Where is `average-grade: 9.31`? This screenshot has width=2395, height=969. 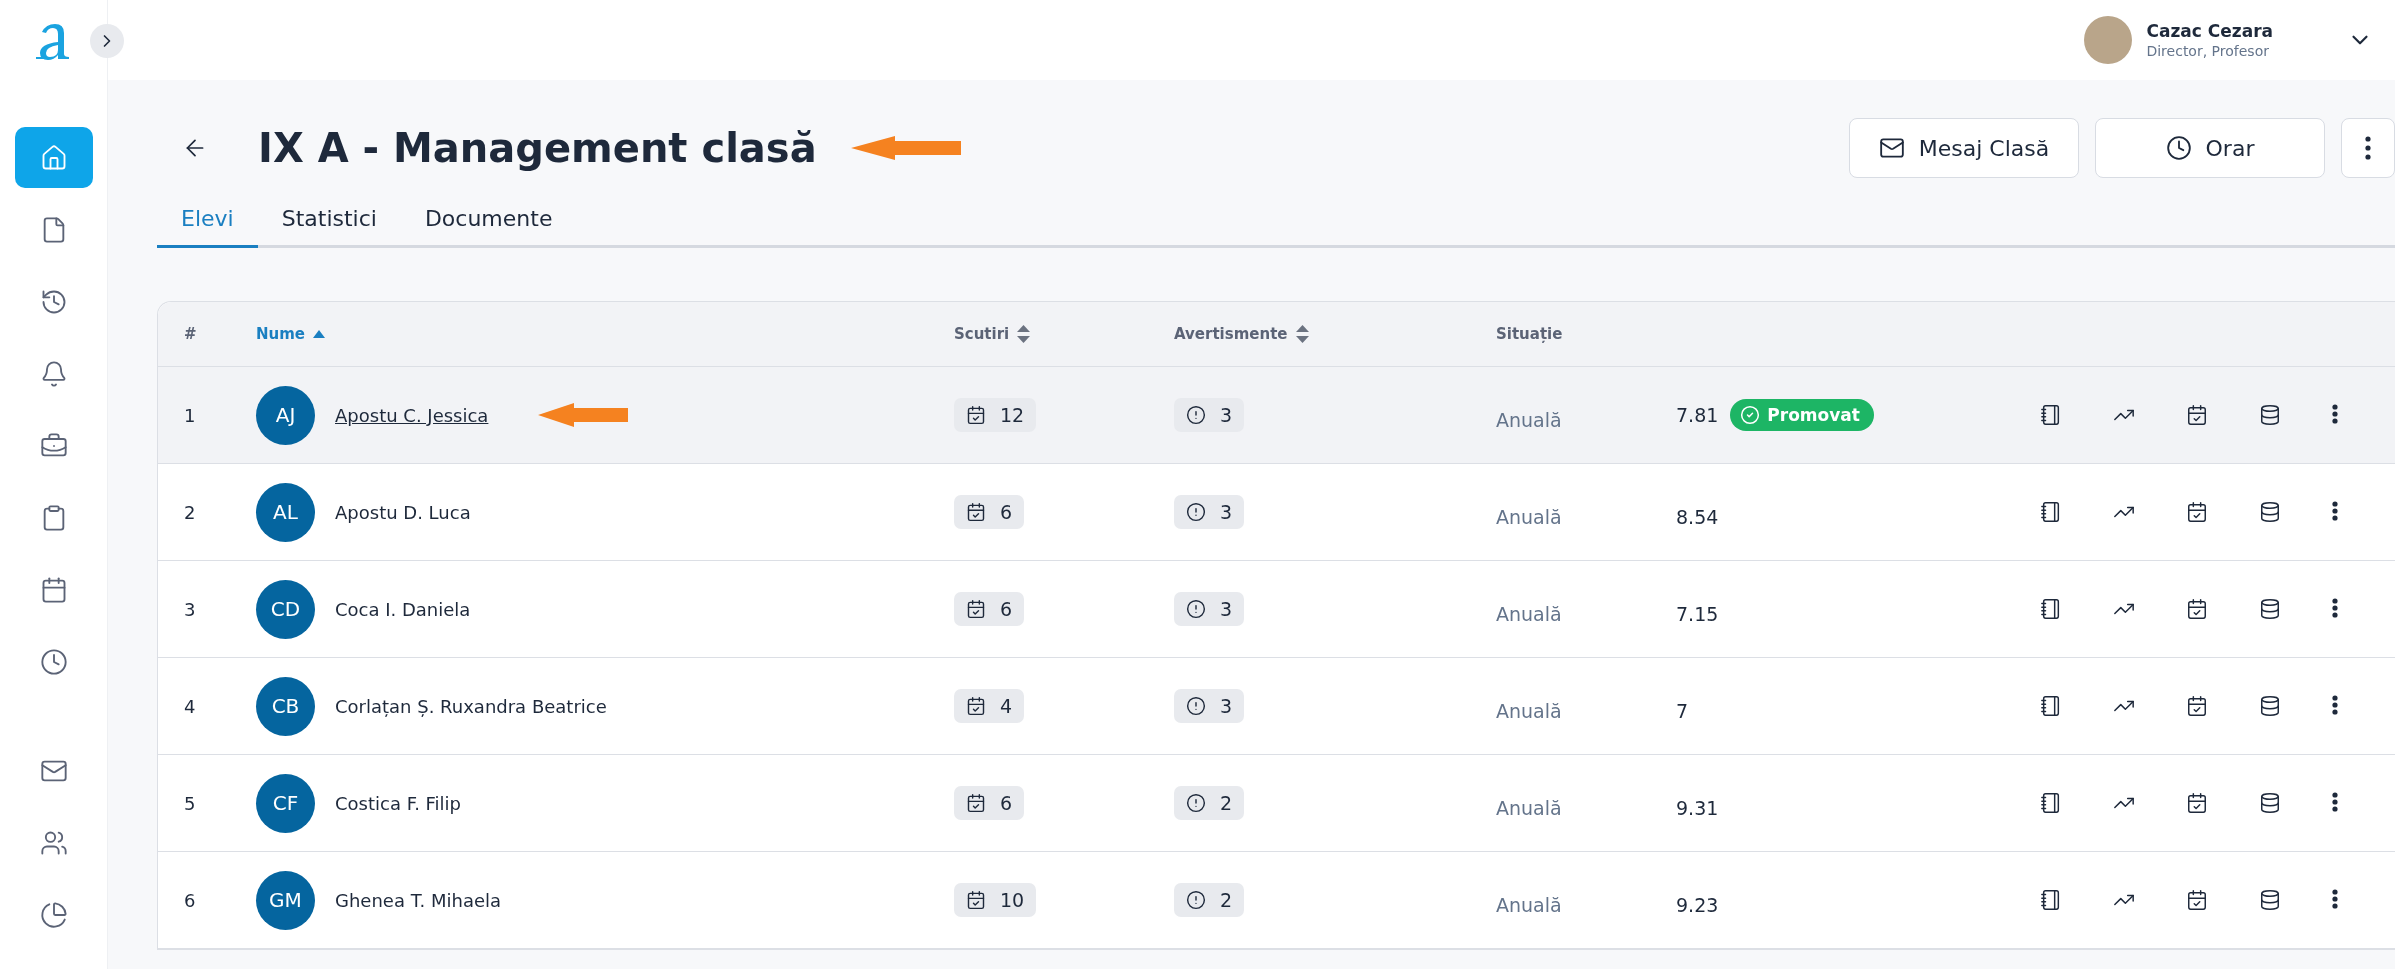
average-grade: 9.31 is located at coordinates (1697, 808).